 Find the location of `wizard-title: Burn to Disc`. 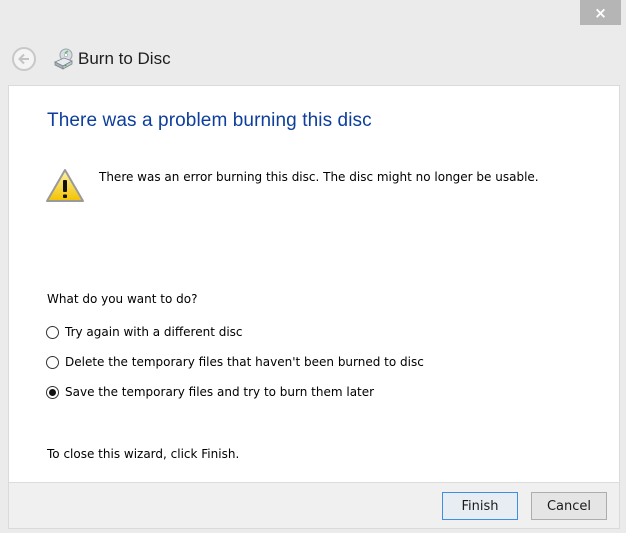

wizard-title: Burn to Disc is located at coordinates (124, 58).